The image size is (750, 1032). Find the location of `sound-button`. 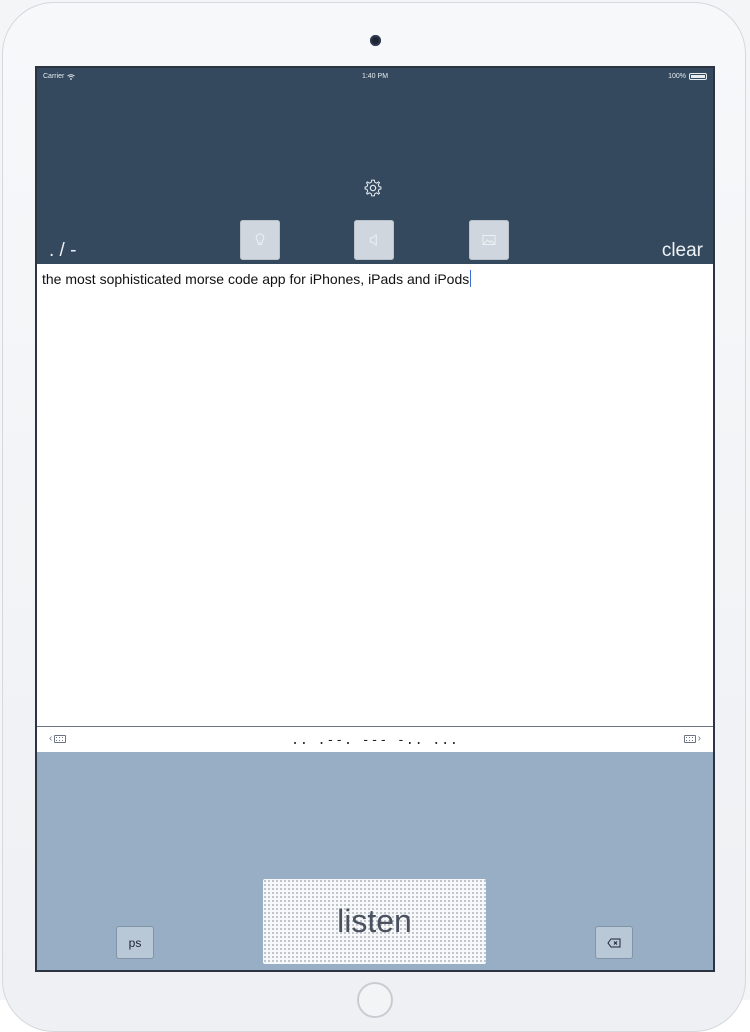

sound-button is located at coordinates (374, 240).